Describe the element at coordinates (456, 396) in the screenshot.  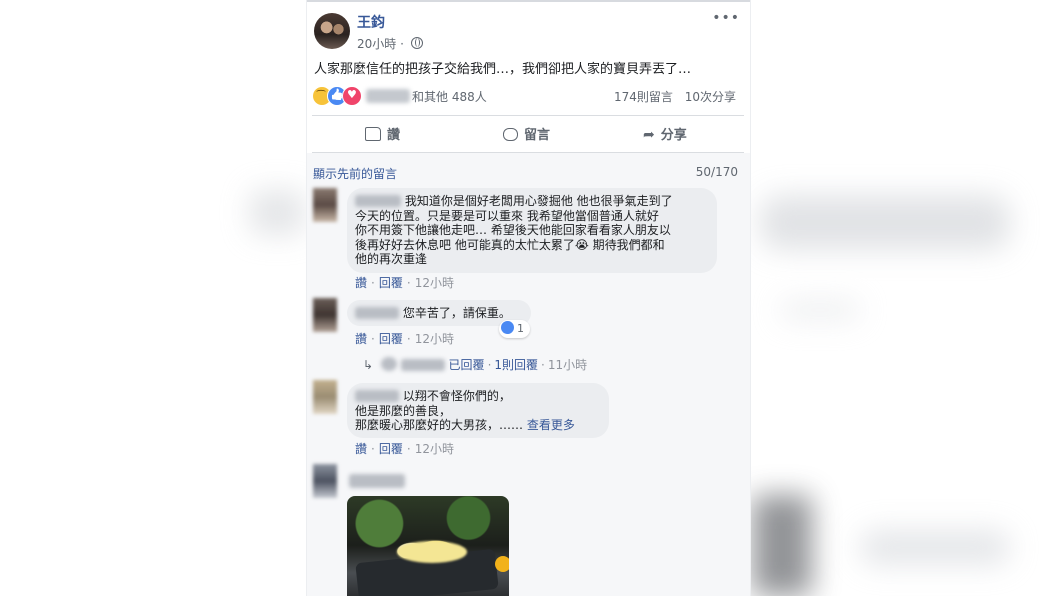
I see `comment-line: 以翔不會怪你們的，` at that location.